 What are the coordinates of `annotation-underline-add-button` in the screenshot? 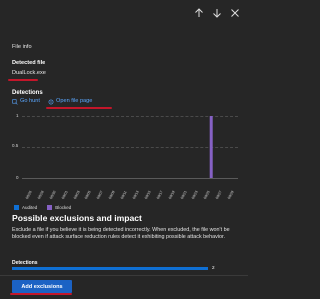 It's located at (41, 294).